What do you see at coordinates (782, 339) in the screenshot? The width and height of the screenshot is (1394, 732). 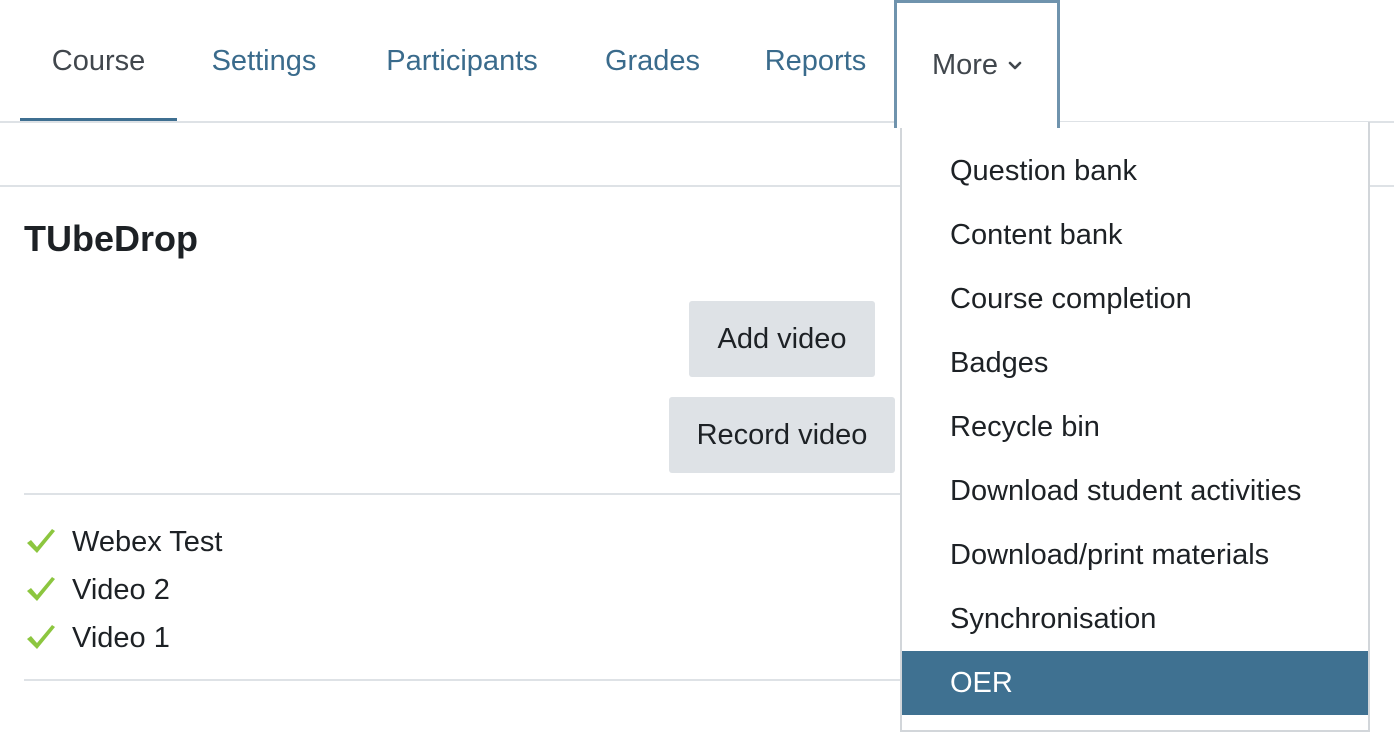 I see `add-video-button: Add video` at bounding box center [782, 339].